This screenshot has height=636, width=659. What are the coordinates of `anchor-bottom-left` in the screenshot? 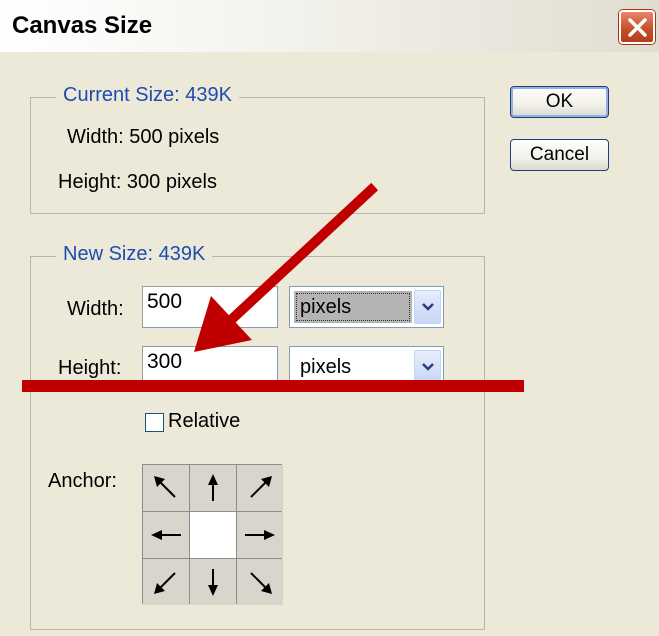 It's located at (166, 582).